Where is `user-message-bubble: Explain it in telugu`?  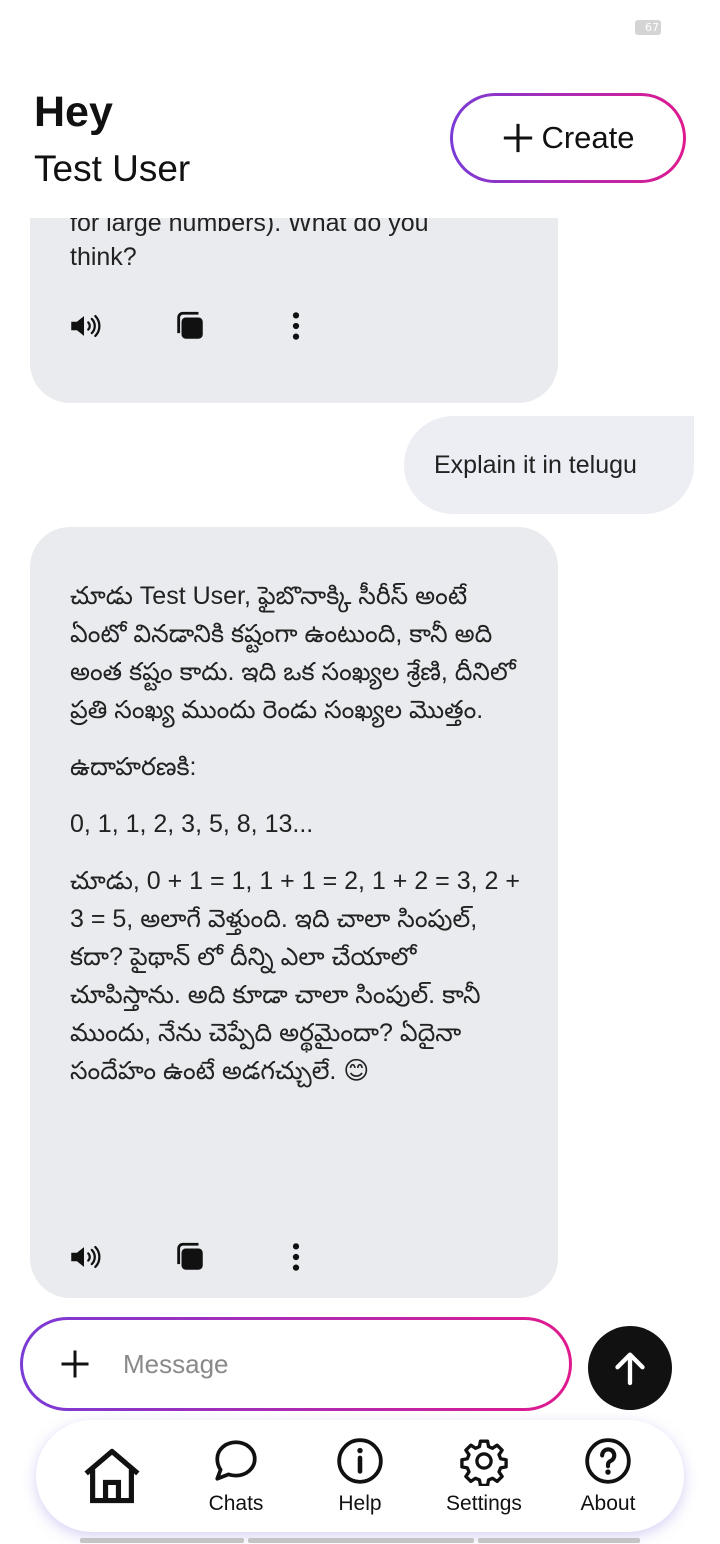 user-message-bubble: Explain it in telugu is located at coordinates (549, 465).